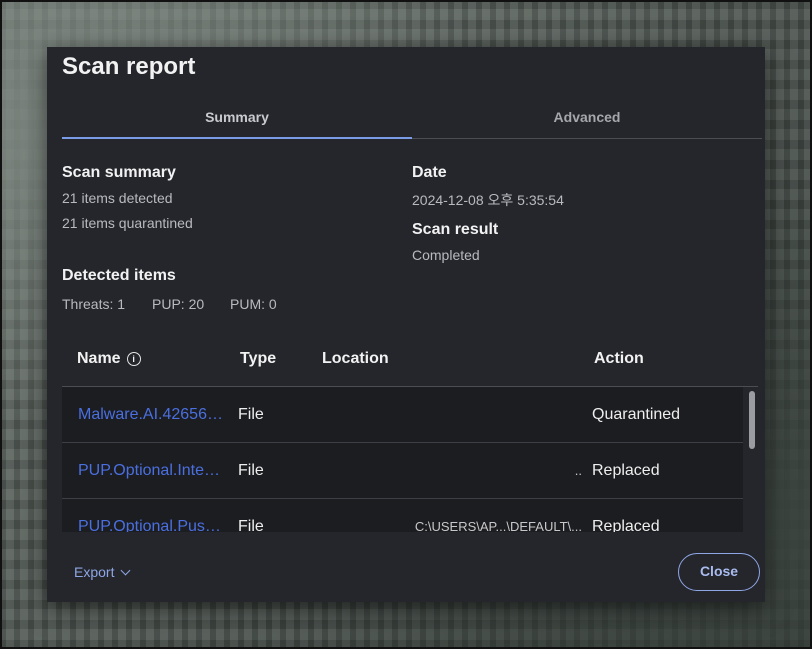  I want to click on column-name-label: Name, so click(99, 358).